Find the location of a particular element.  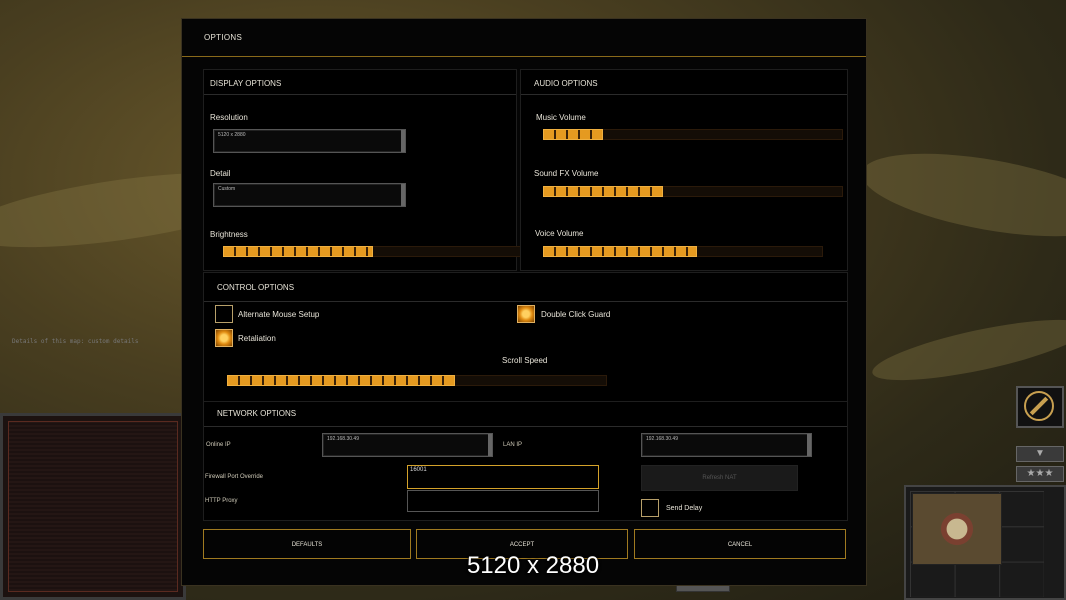

radar-button is located at coordinates (1040, 407).